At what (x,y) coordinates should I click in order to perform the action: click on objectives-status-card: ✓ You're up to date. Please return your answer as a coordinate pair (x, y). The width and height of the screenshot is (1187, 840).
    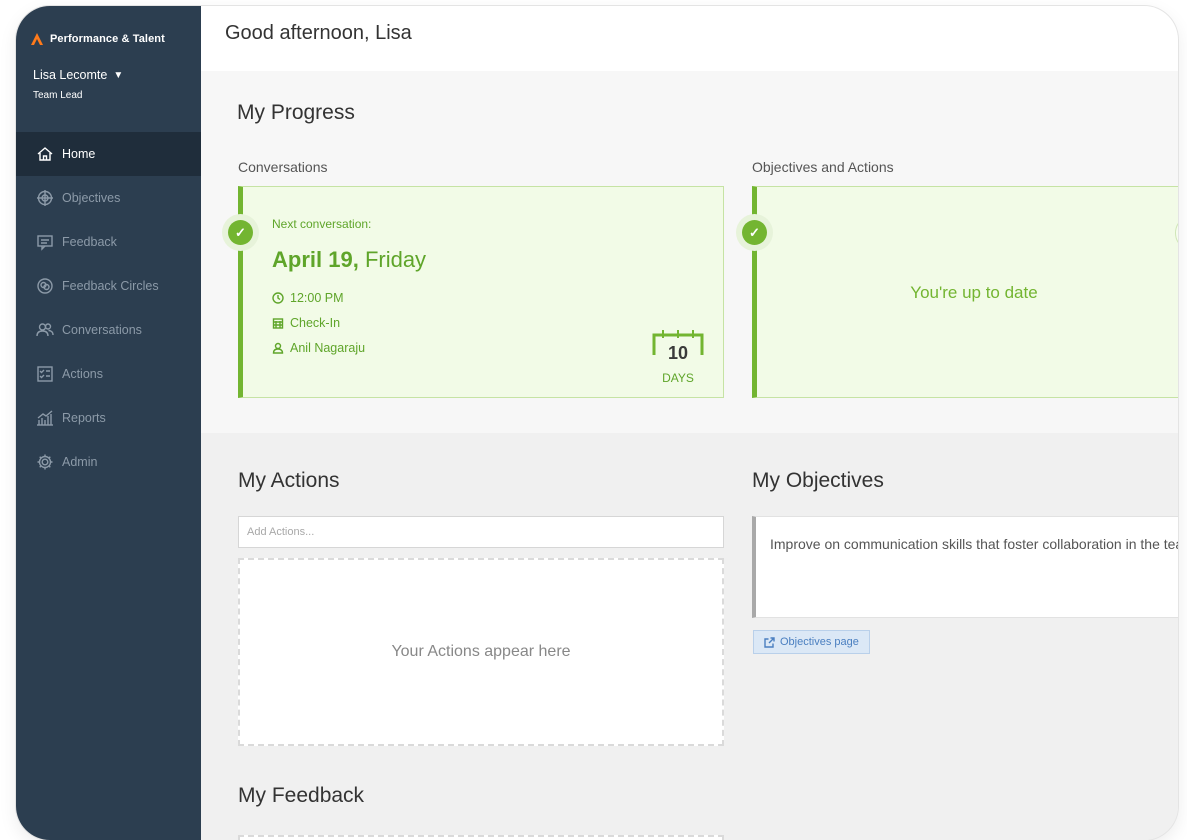
    Looking at the image, I should click on (957, 292).